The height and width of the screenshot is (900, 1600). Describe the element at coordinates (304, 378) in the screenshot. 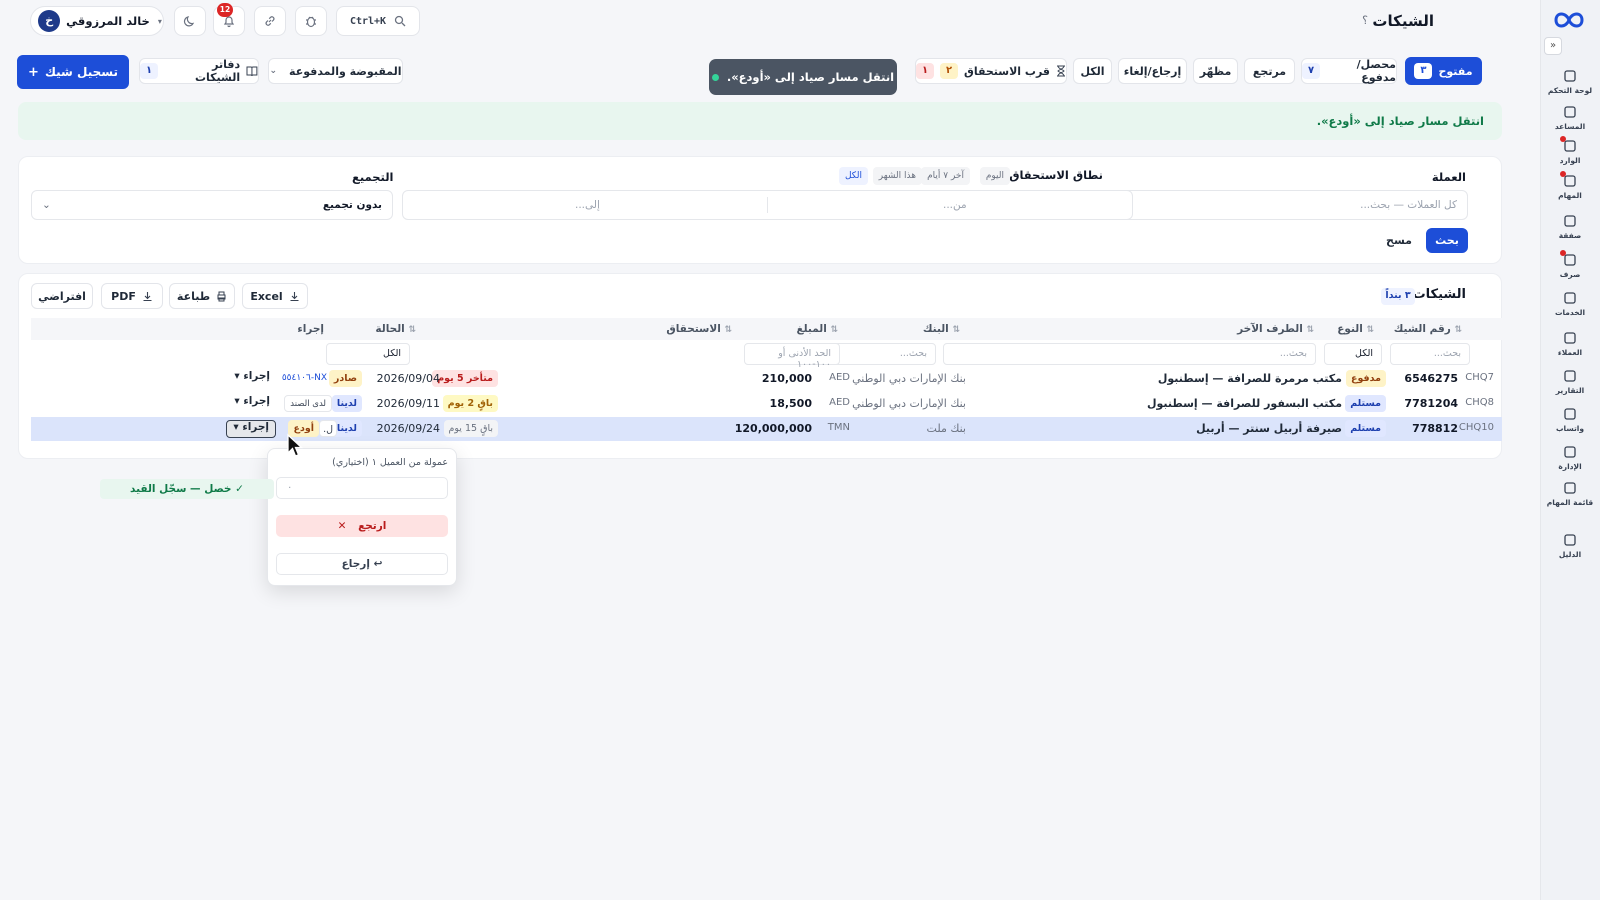

I see `status-extra: NX-٥٥٤١٠٦` at that location.